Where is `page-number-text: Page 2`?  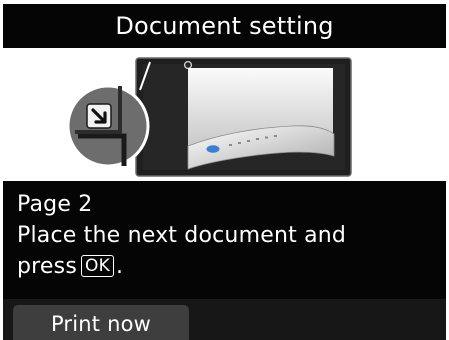 page-number-text: Page 2 is located at coordinates (55, 204).